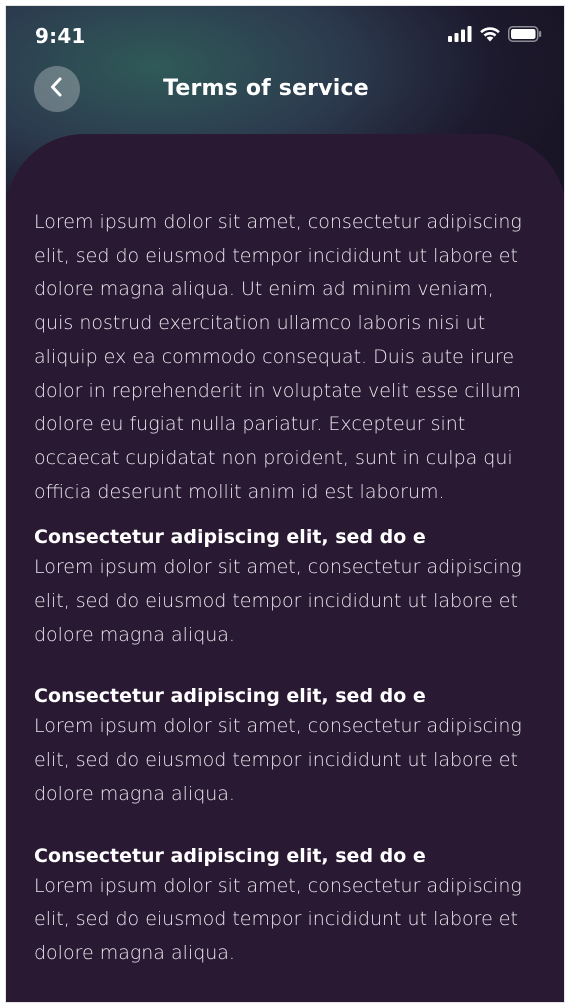 This screenshot has width=572, height=1006. What do you see at coordinates (525, 36) in the screenshot?
I see `battery-icon` at bounding box center [525, 36].